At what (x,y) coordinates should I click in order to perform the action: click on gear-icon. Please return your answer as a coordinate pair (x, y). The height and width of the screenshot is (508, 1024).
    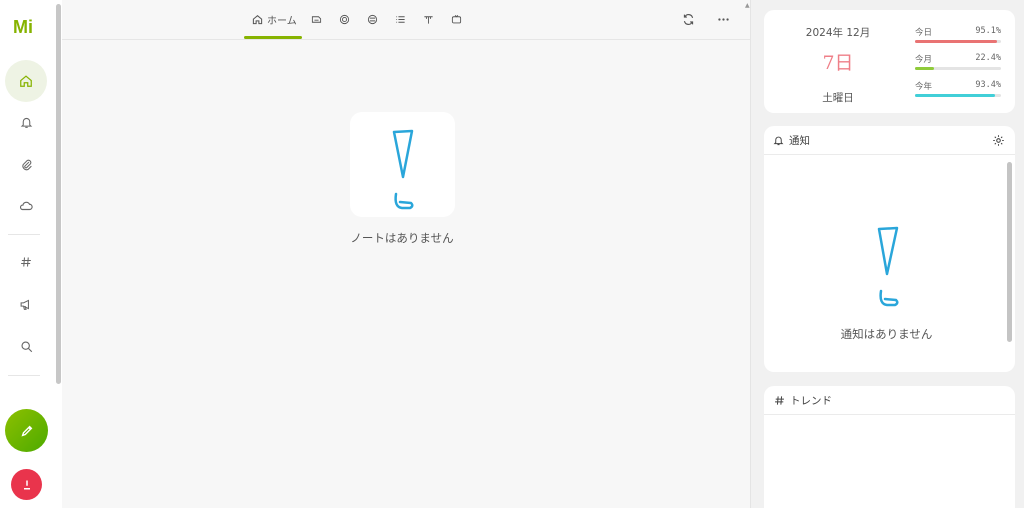
    Looking at the image, I should click on (998, 140).